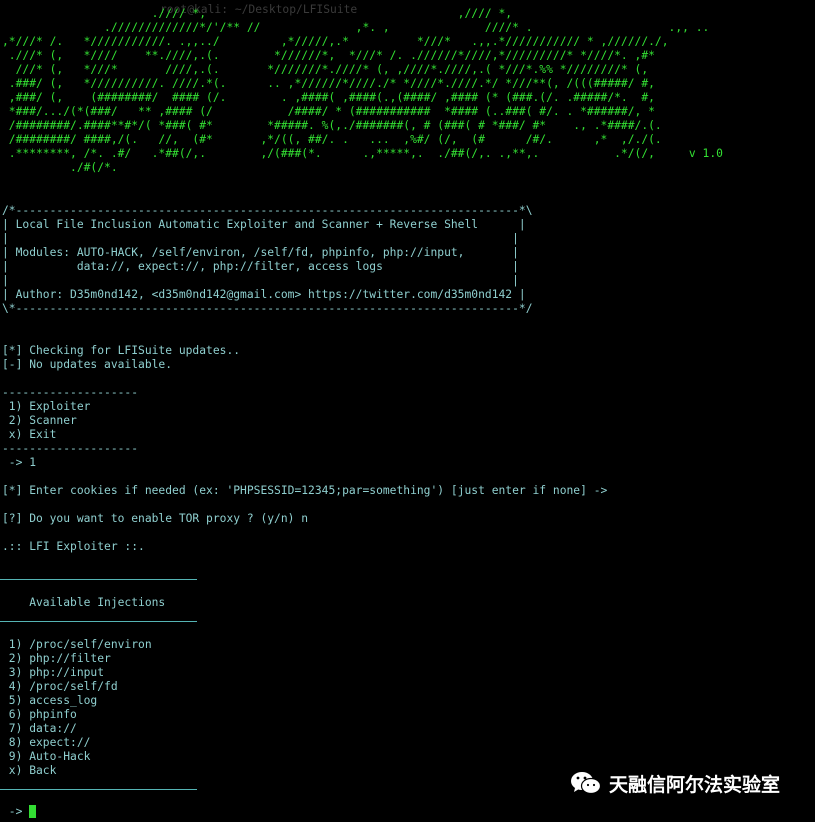  Describe the element at coordinates (60, 686) in the screenshot. I see `injection-item: 4) /proc/self/fd` at that location.